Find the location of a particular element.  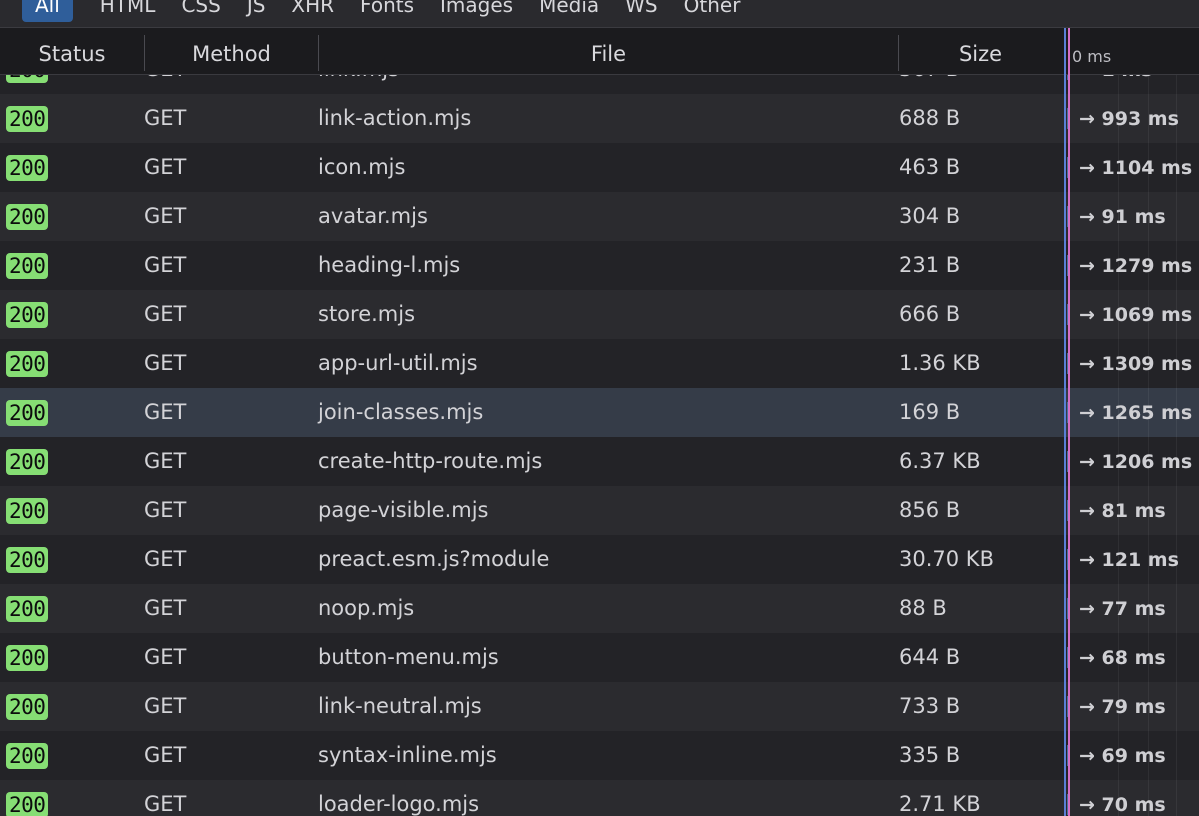

load-marker is located at coordinates (1069, 422).